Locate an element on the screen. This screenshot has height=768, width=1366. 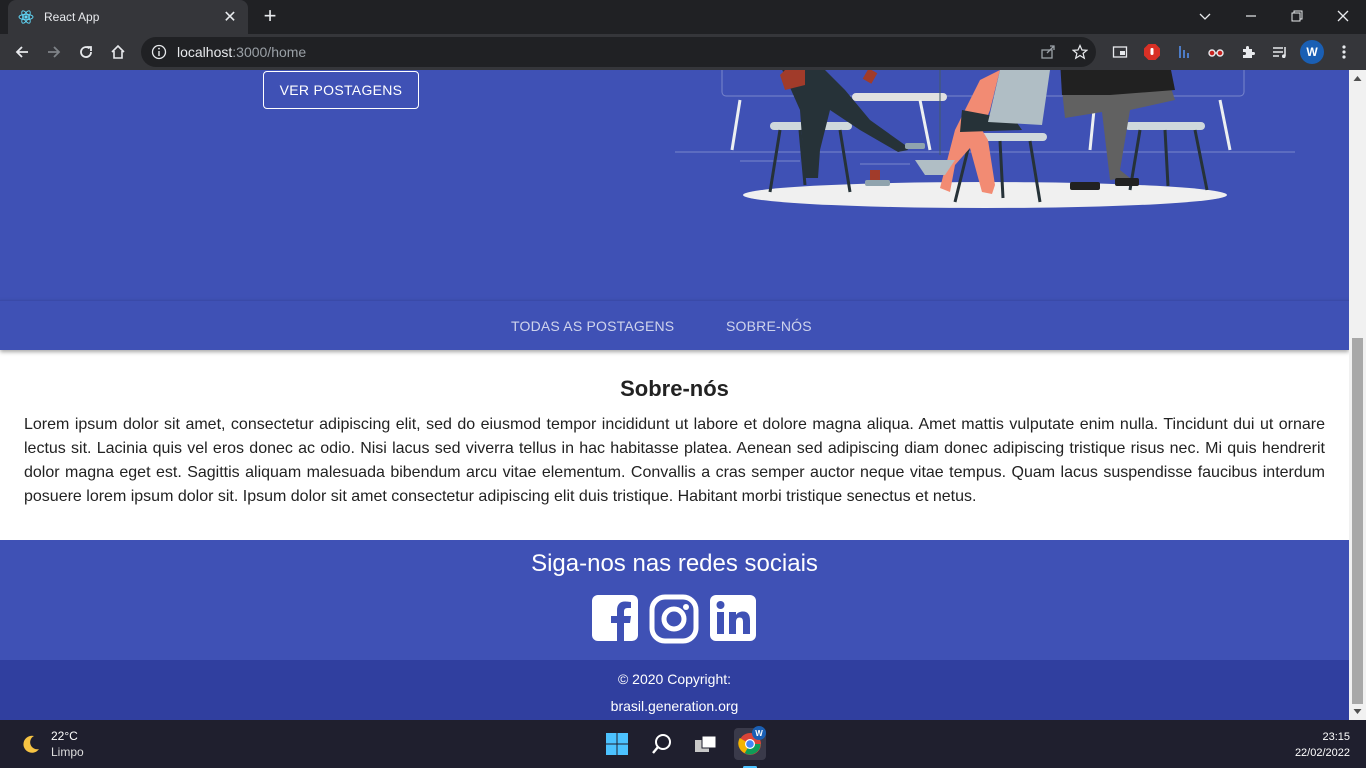
media-icon is located at coordinates (1120, 52).